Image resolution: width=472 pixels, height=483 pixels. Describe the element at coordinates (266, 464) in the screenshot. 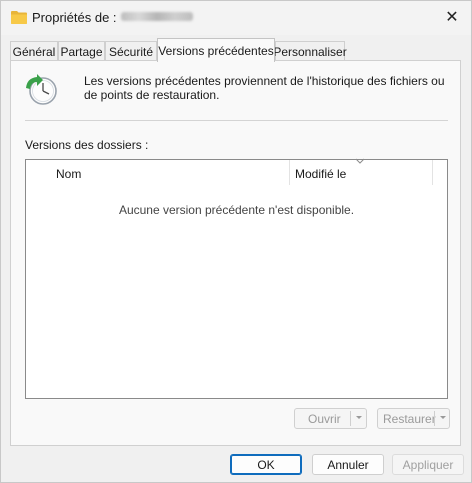

I see `ok-button: OK` at that location.